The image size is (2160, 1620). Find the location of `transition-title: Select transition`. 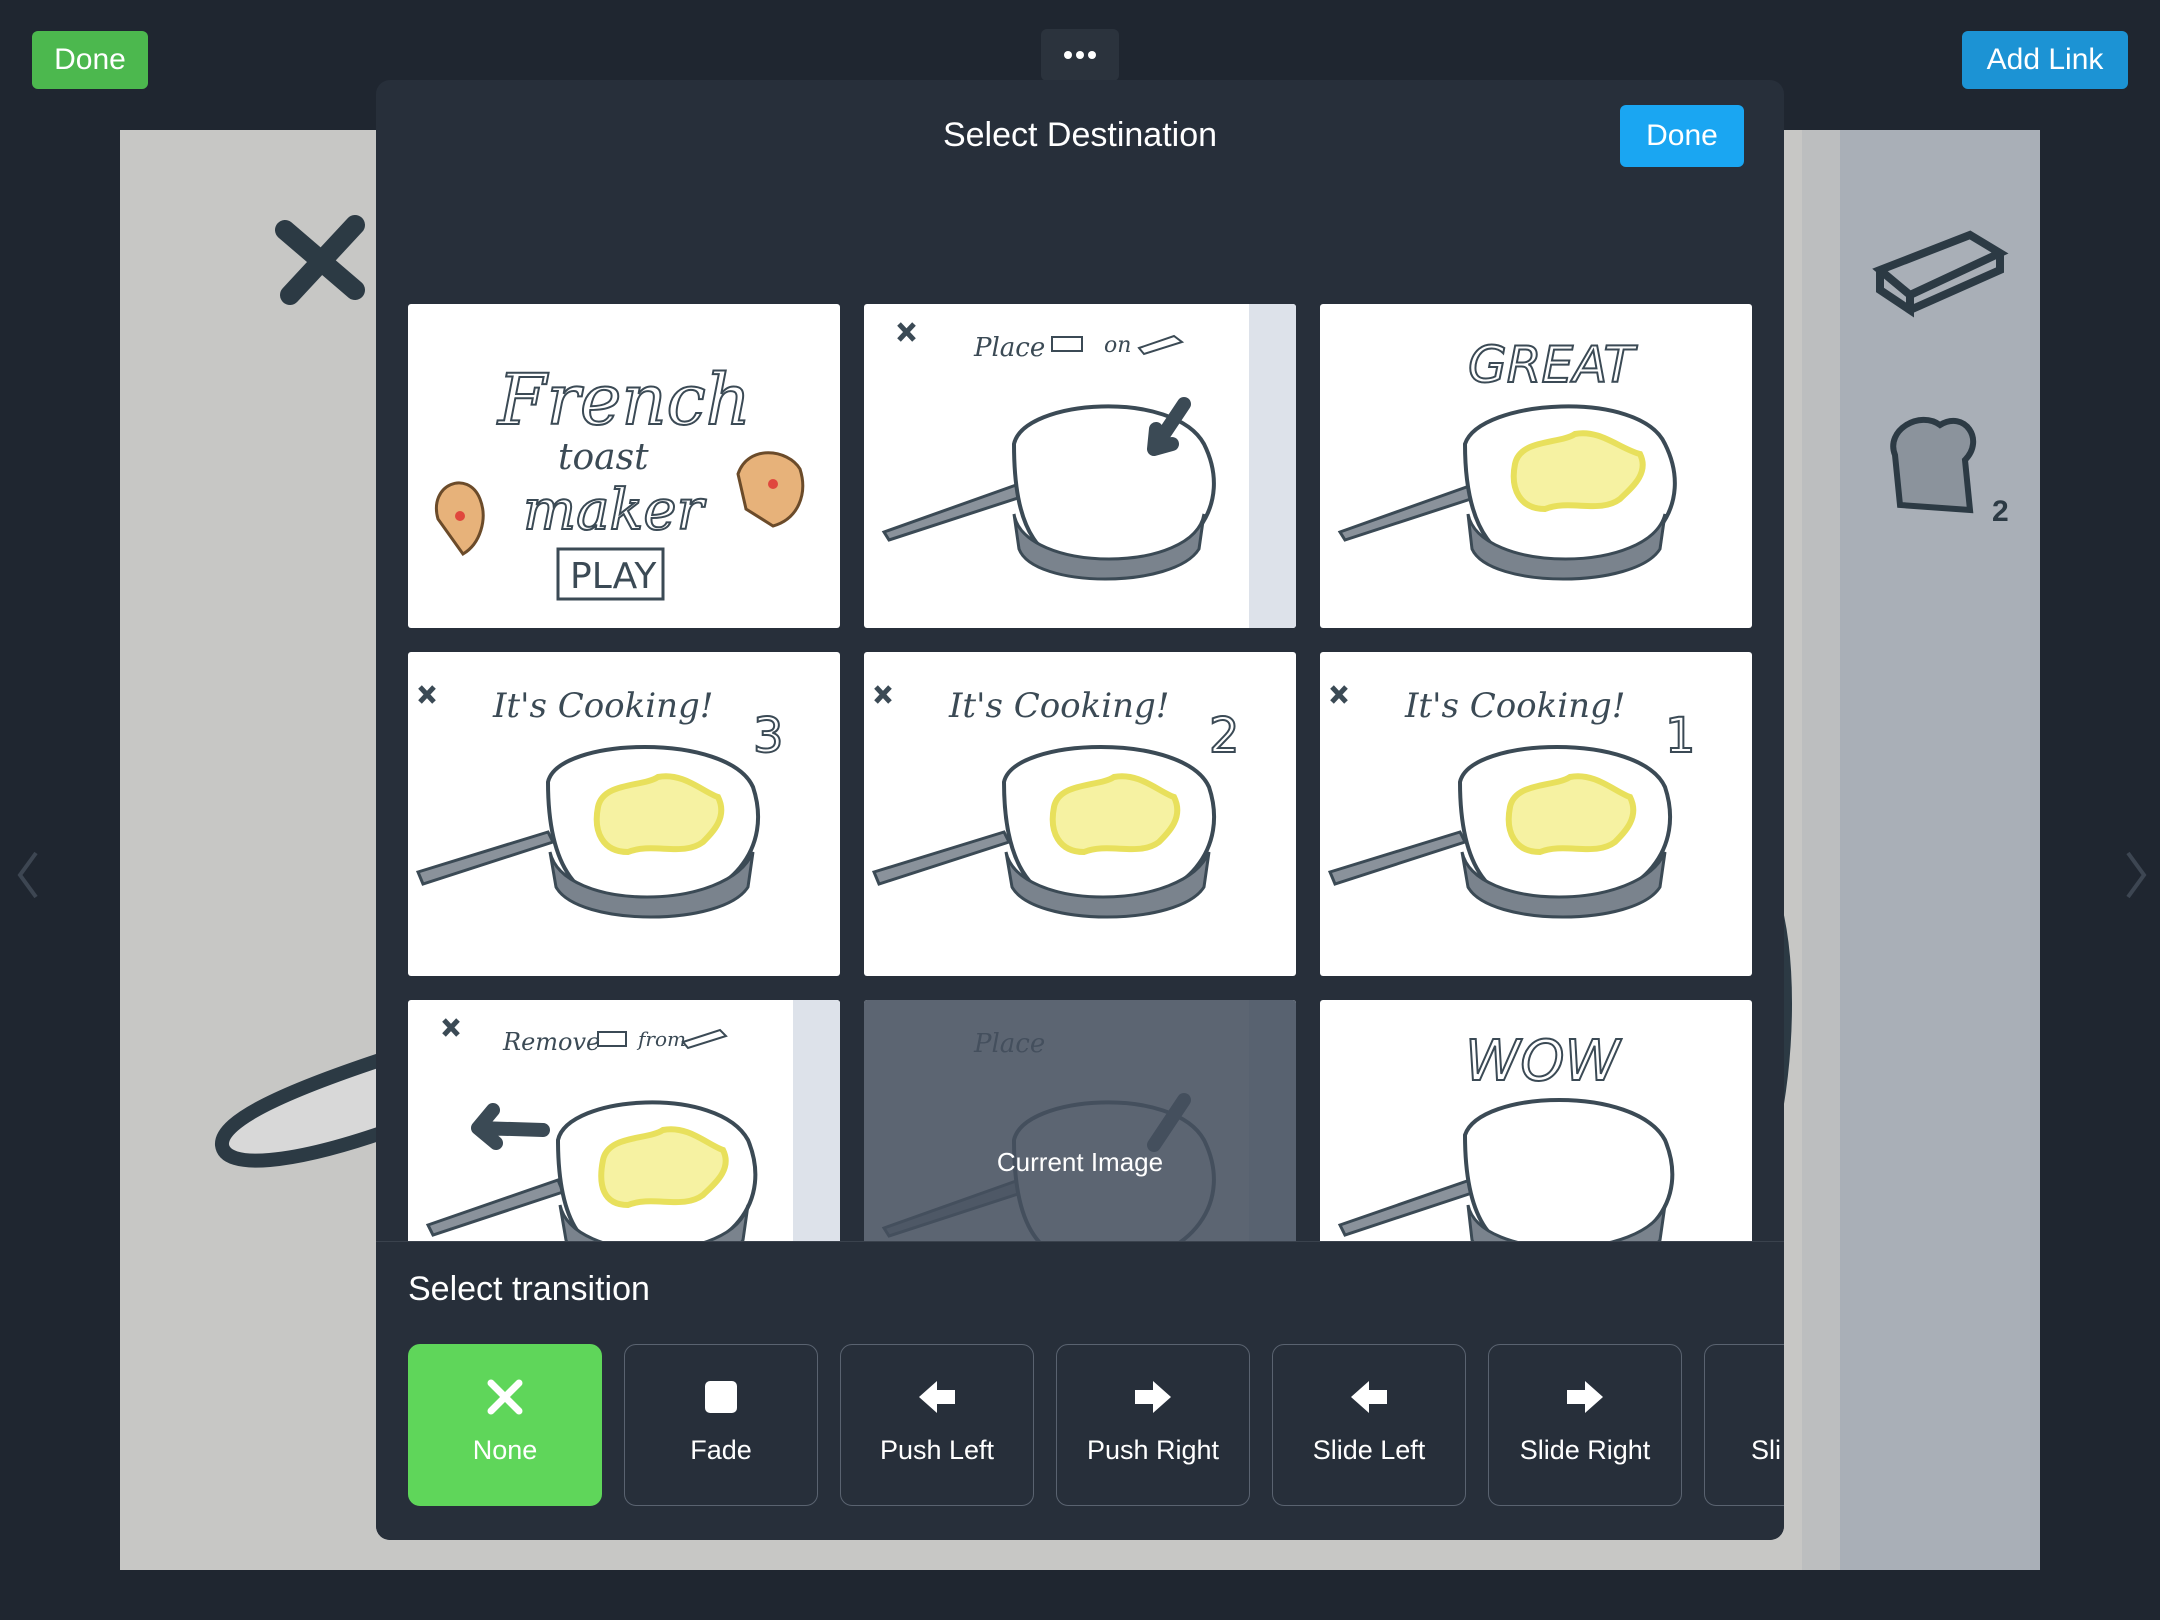

transition-title: Select transition is located at coordinates (529, 1289).